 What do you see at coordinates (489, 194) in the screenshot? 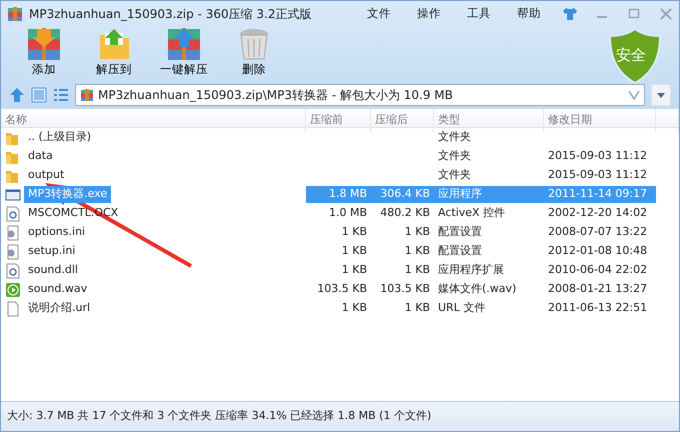
I see `file-type: 应用程序` at bounding box center [489, 194].